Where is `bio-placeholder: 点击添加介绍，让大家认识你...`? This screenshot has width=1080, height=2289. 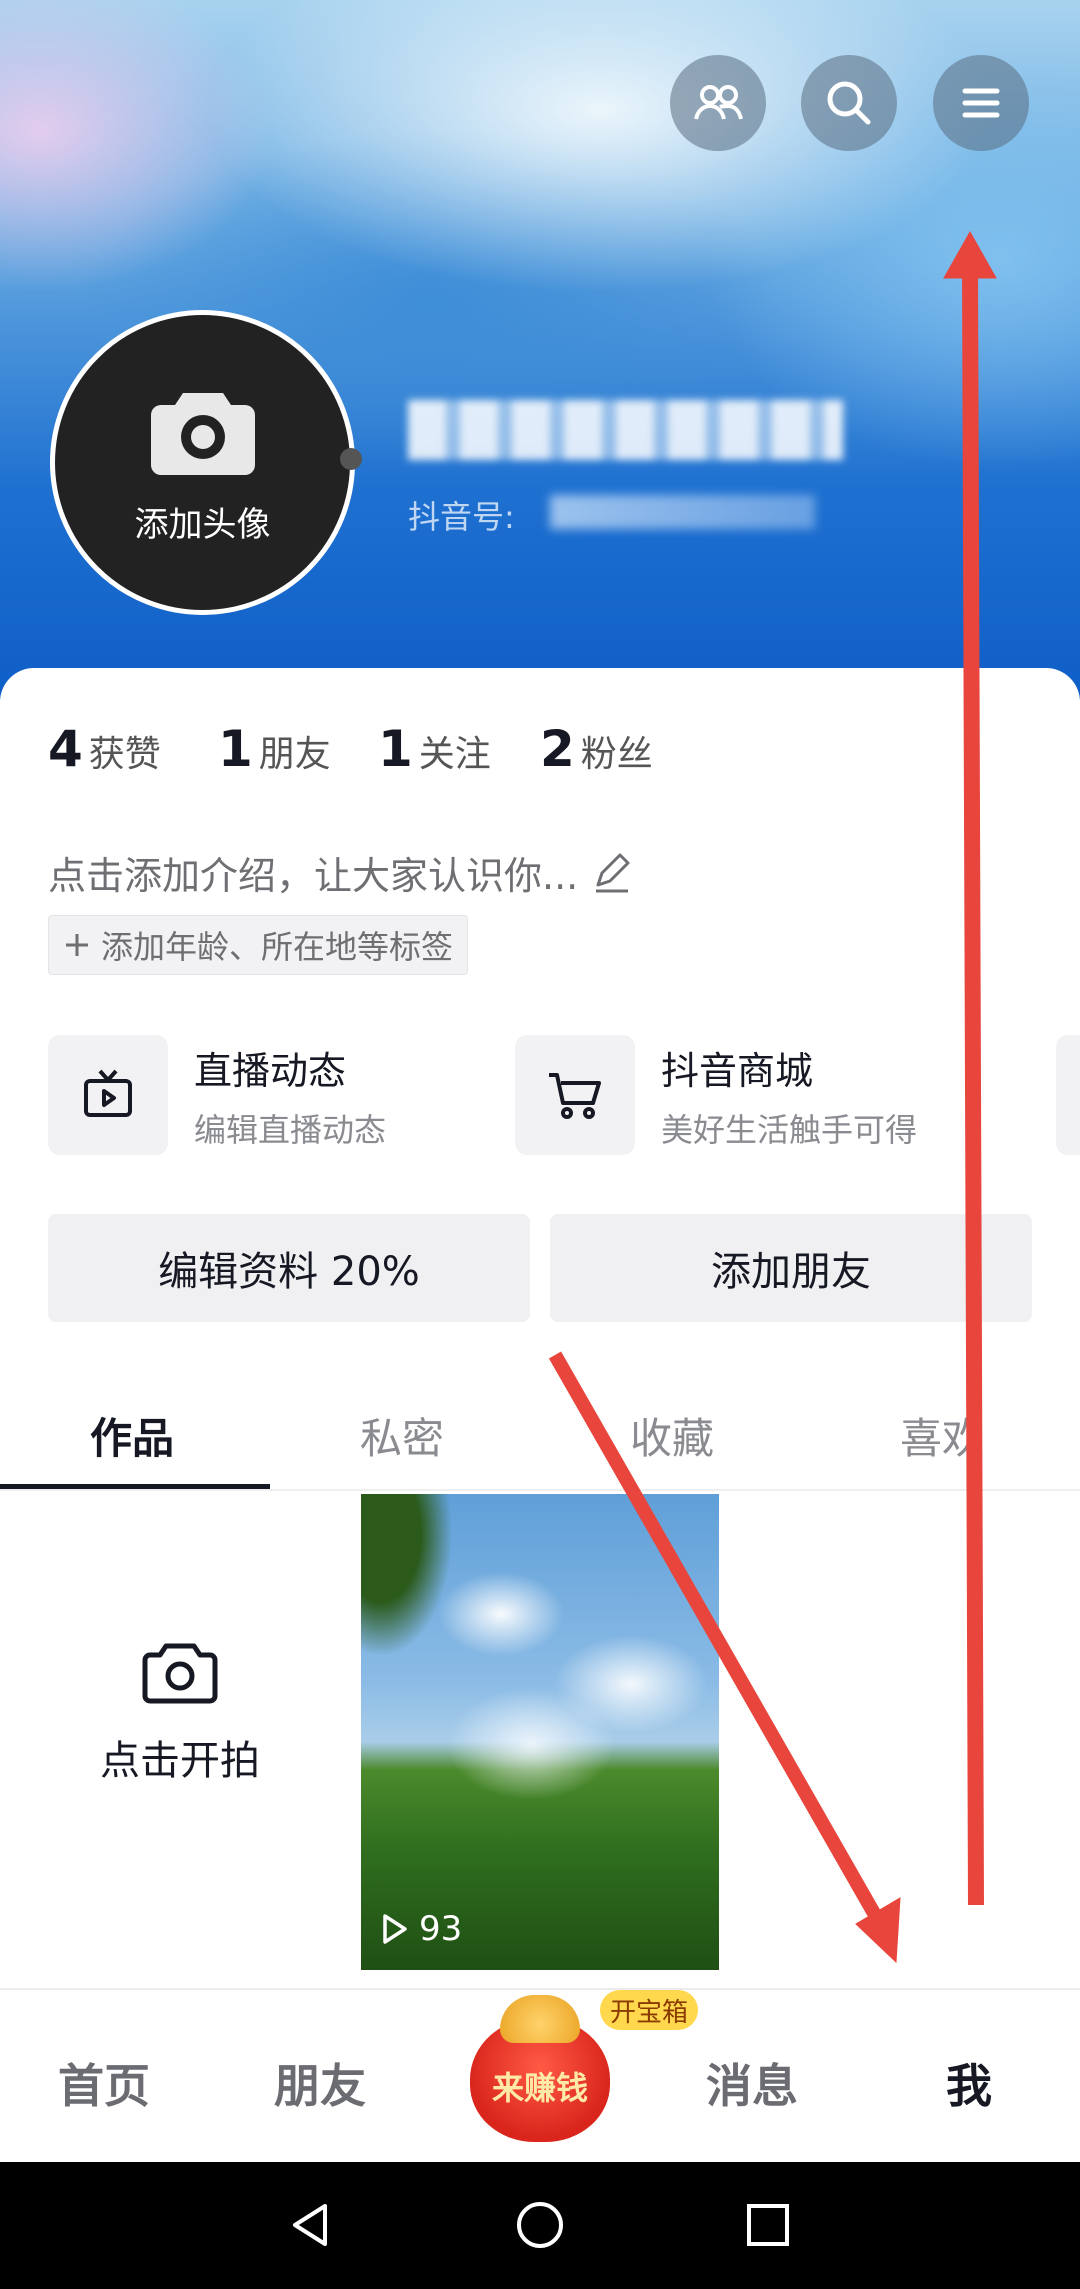 bio-placeholder: 点击添加介绍，让大家认识你... is located at coordinates (341, 872).